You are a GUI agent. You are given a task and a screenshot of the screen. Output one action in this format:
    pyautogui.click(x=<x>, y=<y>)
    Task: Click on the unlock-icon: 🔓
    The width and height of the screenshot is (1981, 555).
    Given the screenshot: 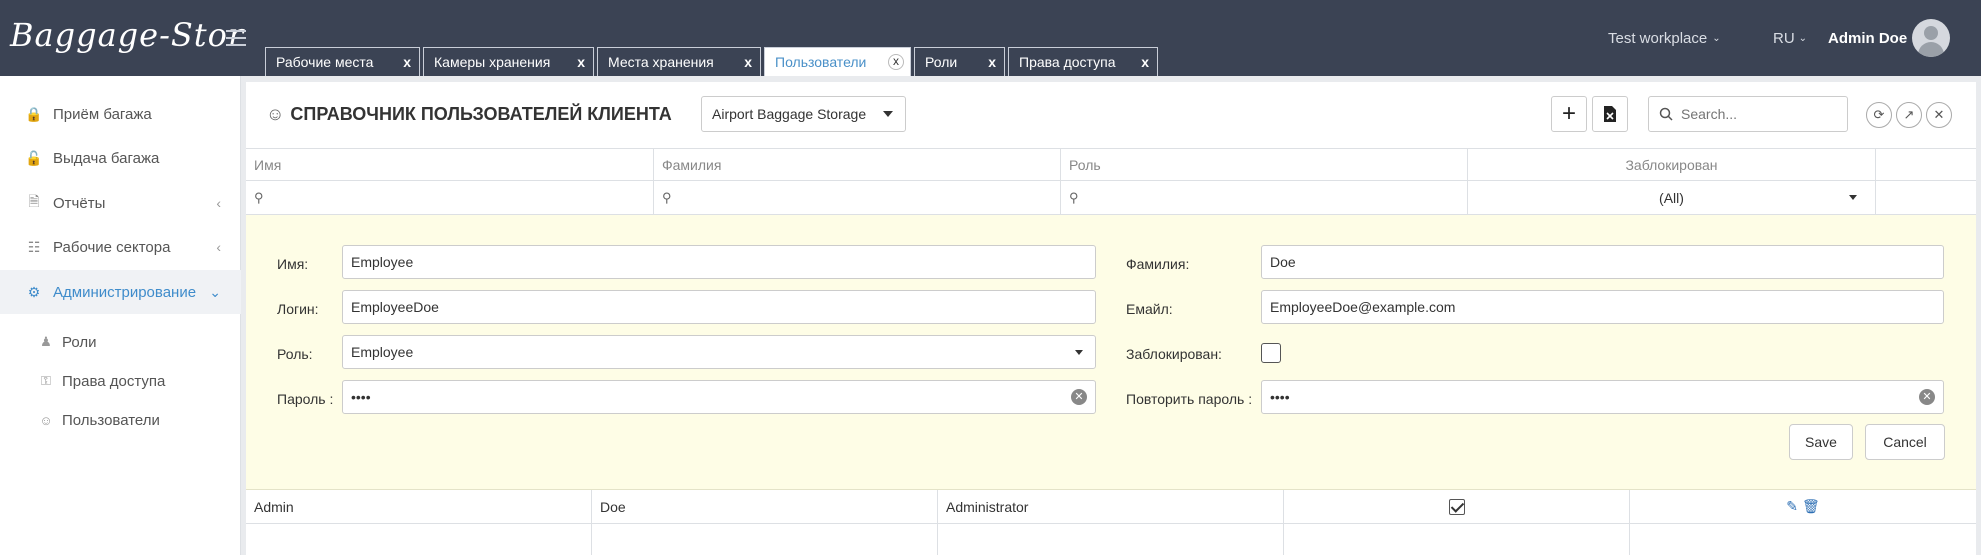 What is the action you would take?
    pyautogui.click(x=34, y=157)
    